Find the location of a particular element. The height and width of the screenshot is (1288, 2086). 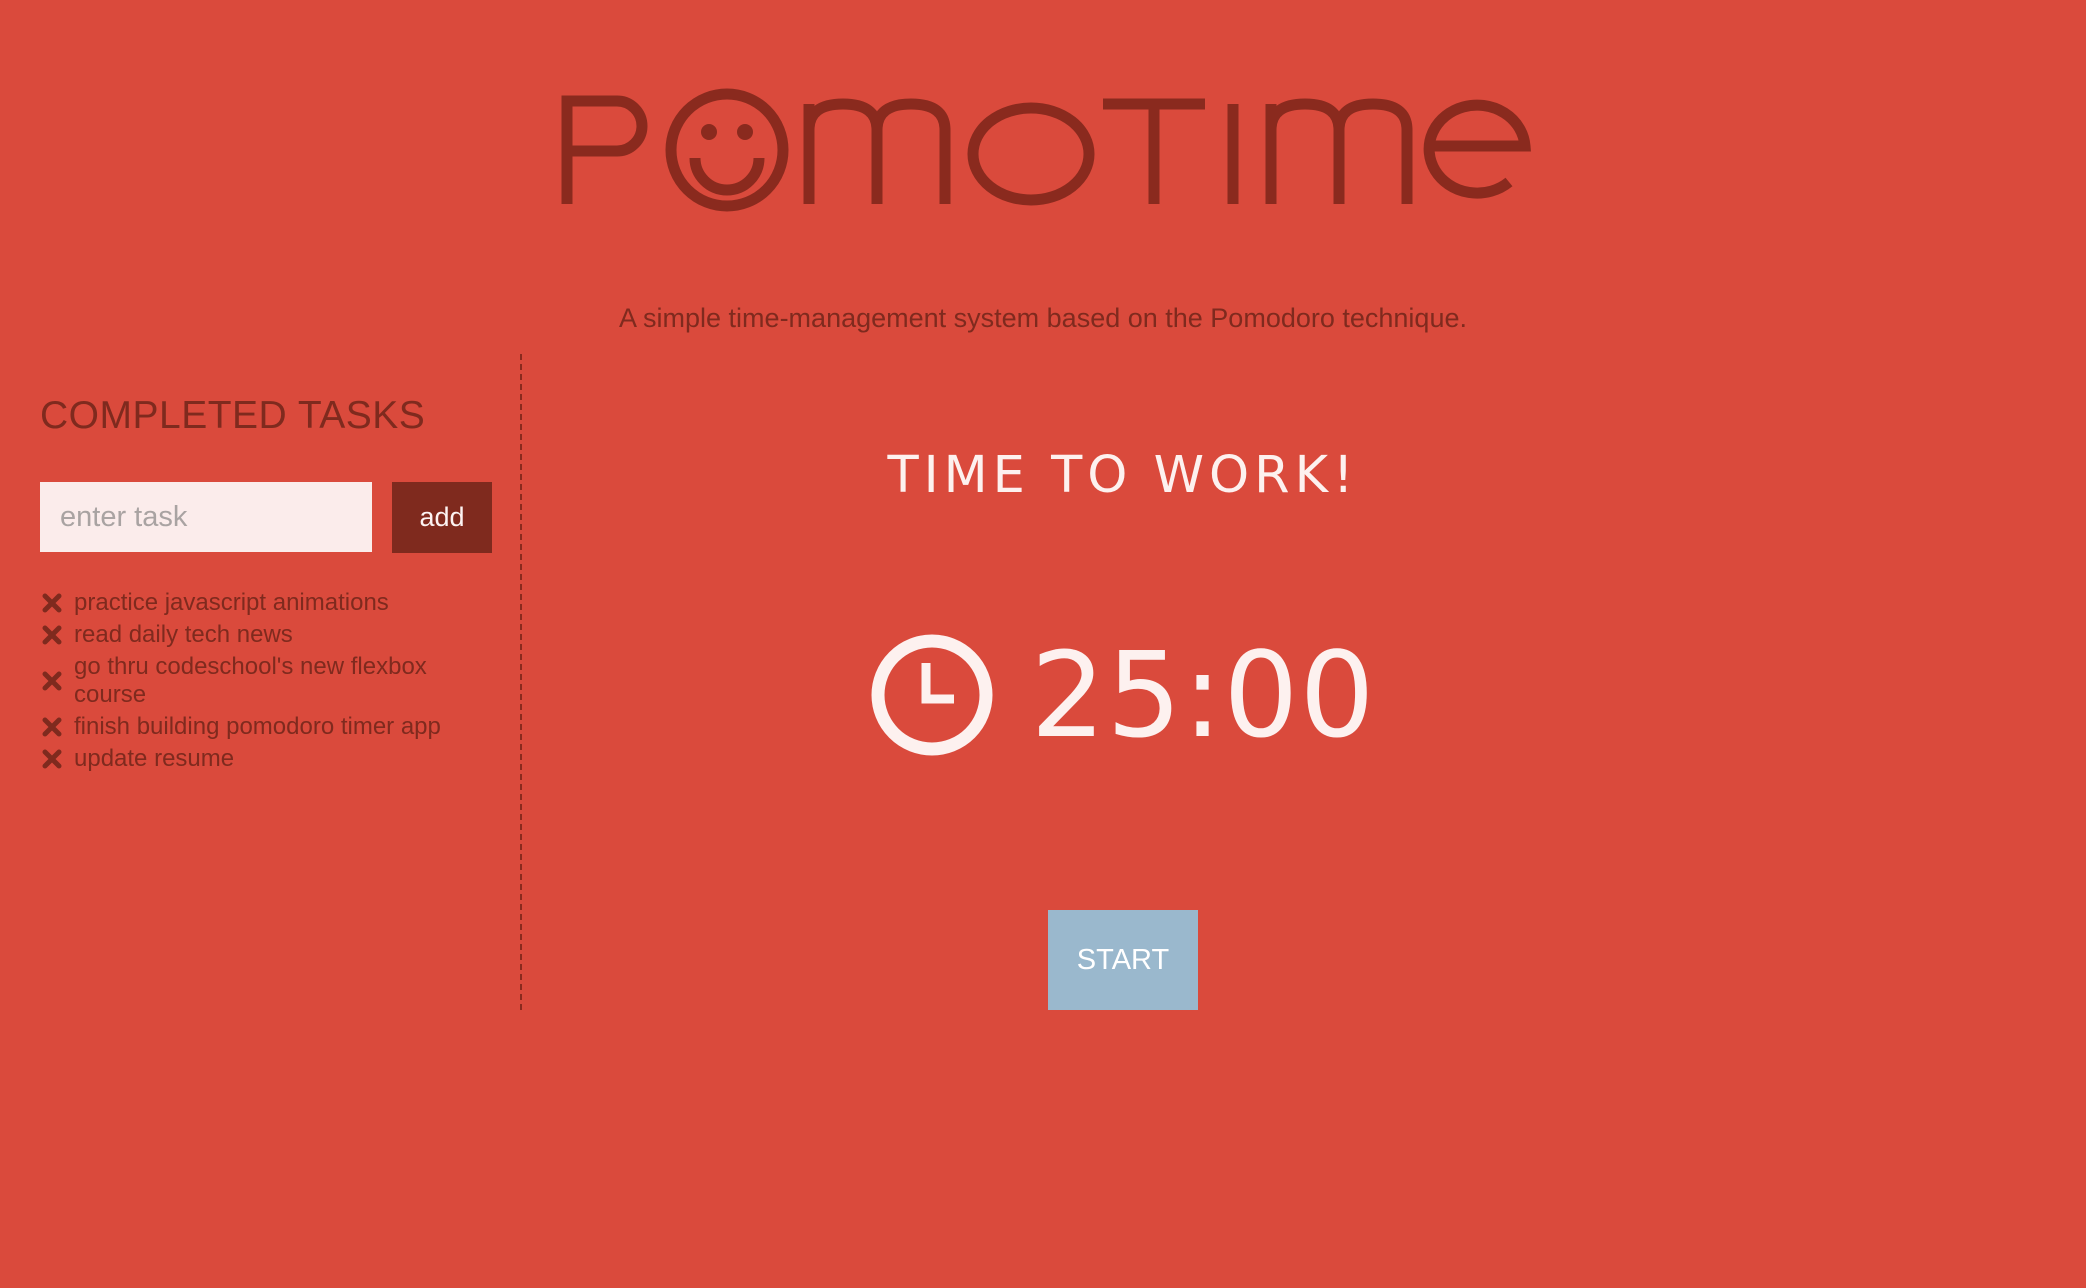

task-item: finish building pomodoro timer app is located at coordinates (260, 727).